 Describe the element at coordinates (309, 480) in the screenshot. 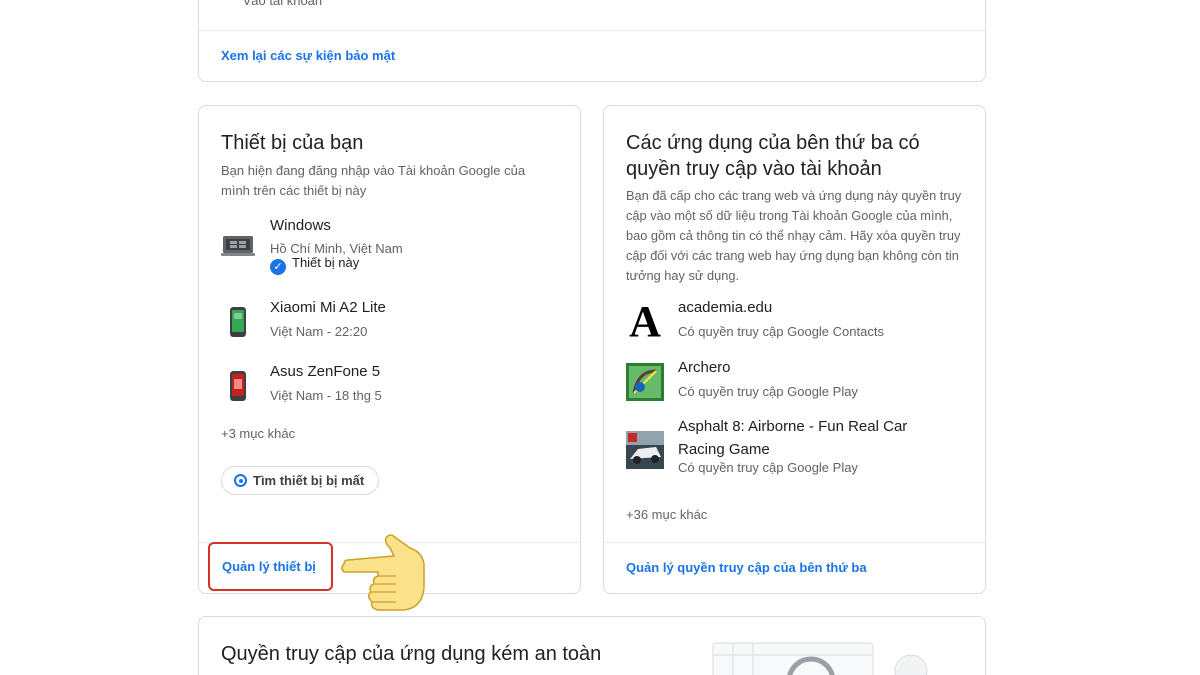

I see `find-lost-device-label: Tìm thiết bị bị mất` at that location.